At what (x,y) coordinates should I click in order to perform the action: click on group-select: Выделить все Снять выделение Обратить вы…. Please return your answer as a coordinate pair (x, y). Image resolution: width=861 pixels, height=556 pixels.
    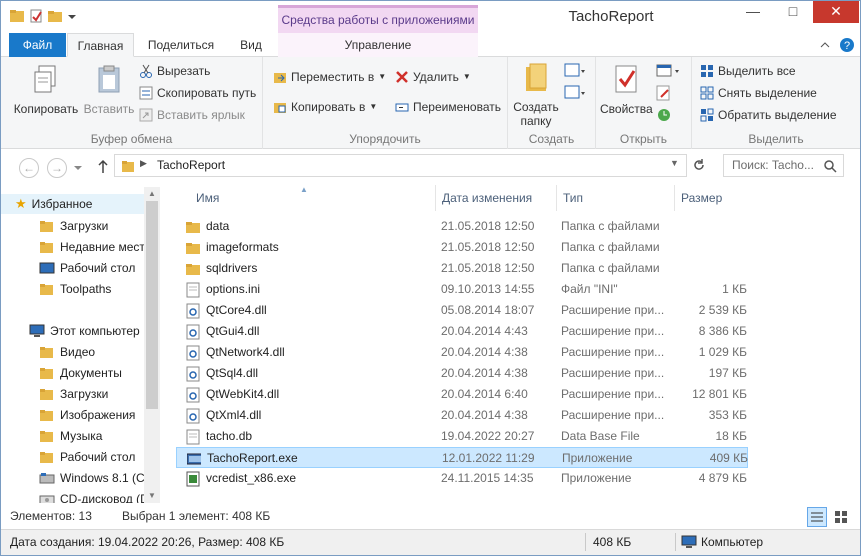
    Looking at the image, I should click on (776, 103).